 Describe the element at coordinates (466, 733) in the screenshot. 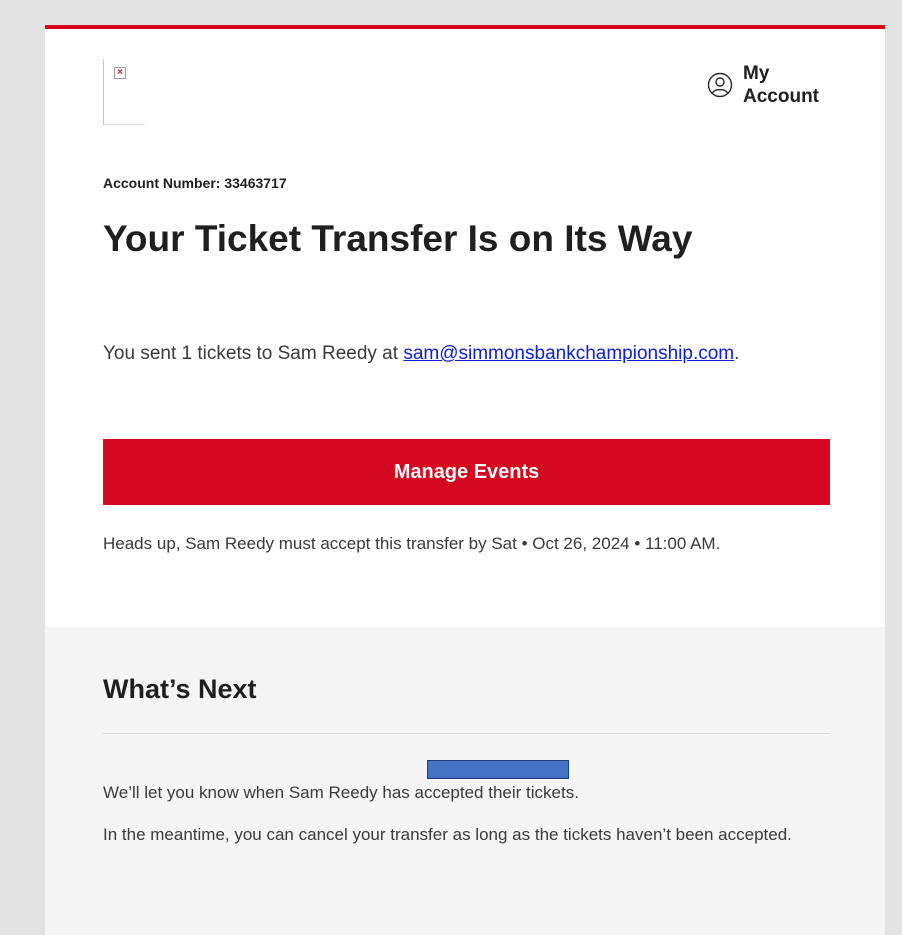

I see `section-divider` at that location.